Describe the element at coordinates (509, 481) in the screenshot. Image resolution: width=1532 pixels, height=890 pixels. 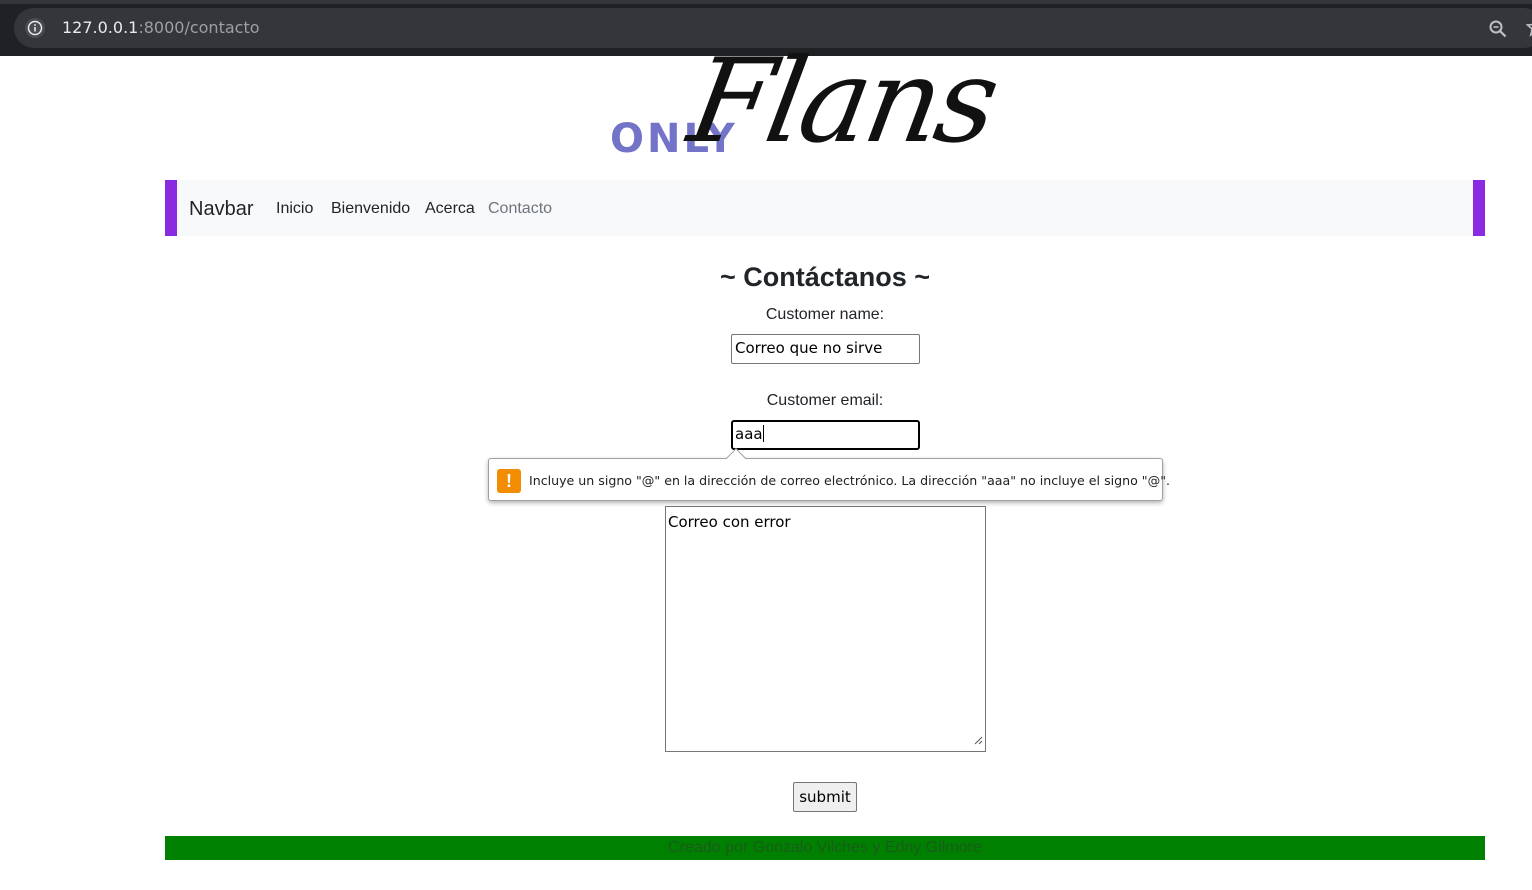
I see `warning-icon: !` at that location.